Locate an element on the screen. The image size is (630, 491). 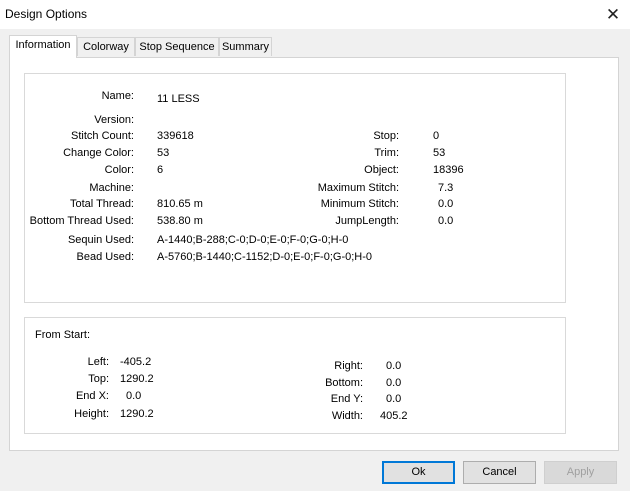
color-label: Color: is located at coordinates (119, 170).